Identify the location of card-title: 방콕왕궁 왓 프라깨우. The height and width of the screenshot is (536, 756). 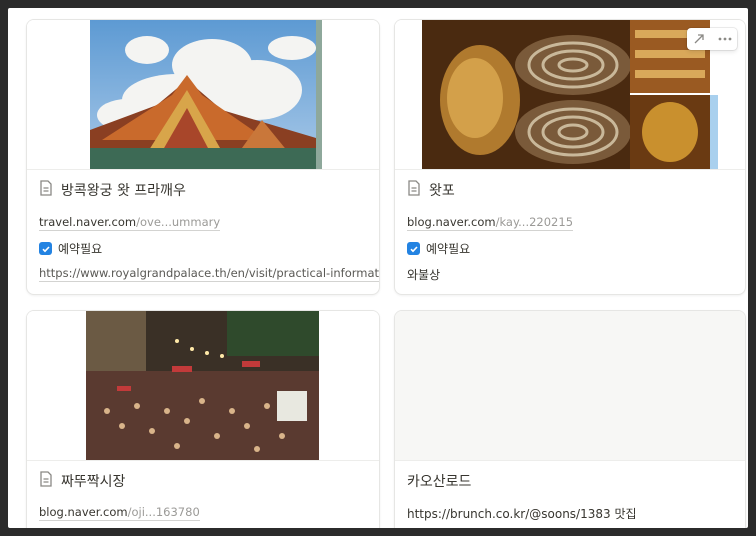
(123, 190).